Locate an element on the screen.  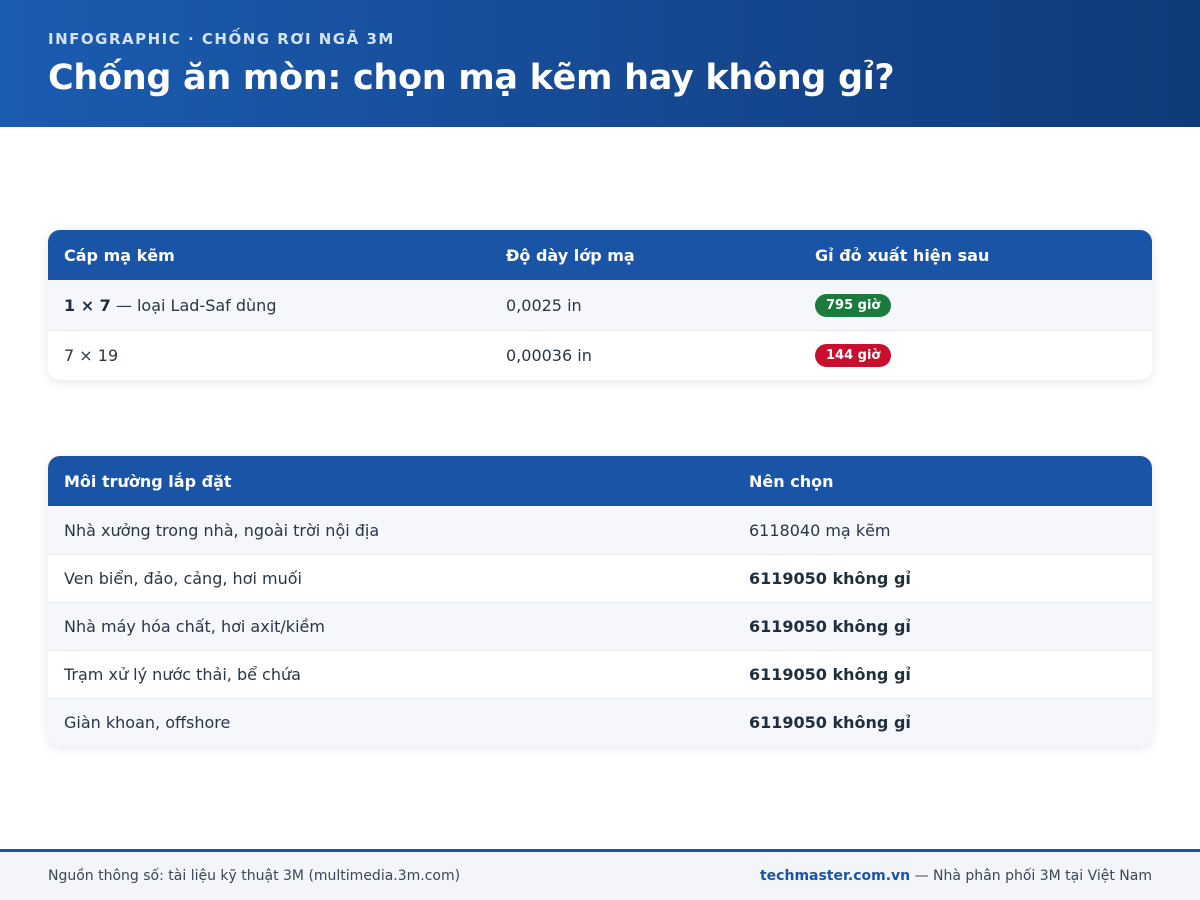
environment-cell: Giàn khoan, offshore is located at coordinates (147, 722).